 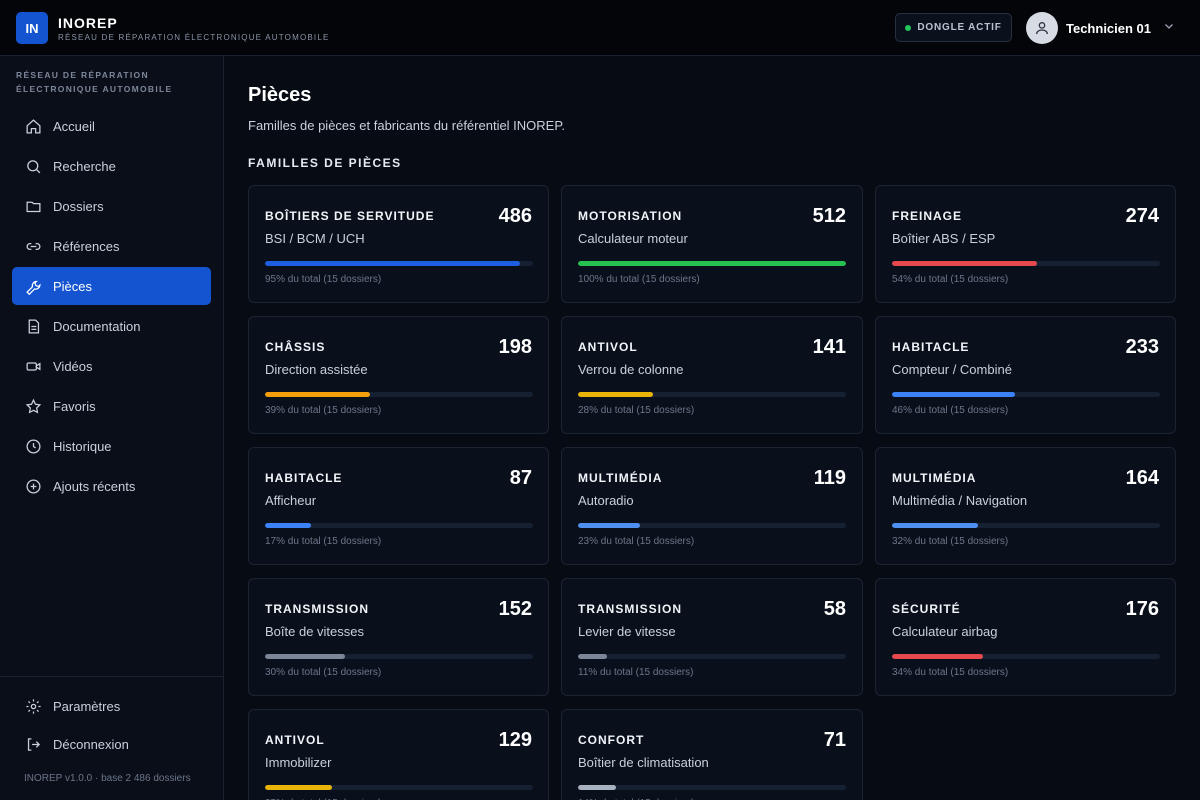 What do you see at coordinates (111, 246) in the screenshot?
I see `sidebar-item-references: Références` at bounding box center [111, 246].